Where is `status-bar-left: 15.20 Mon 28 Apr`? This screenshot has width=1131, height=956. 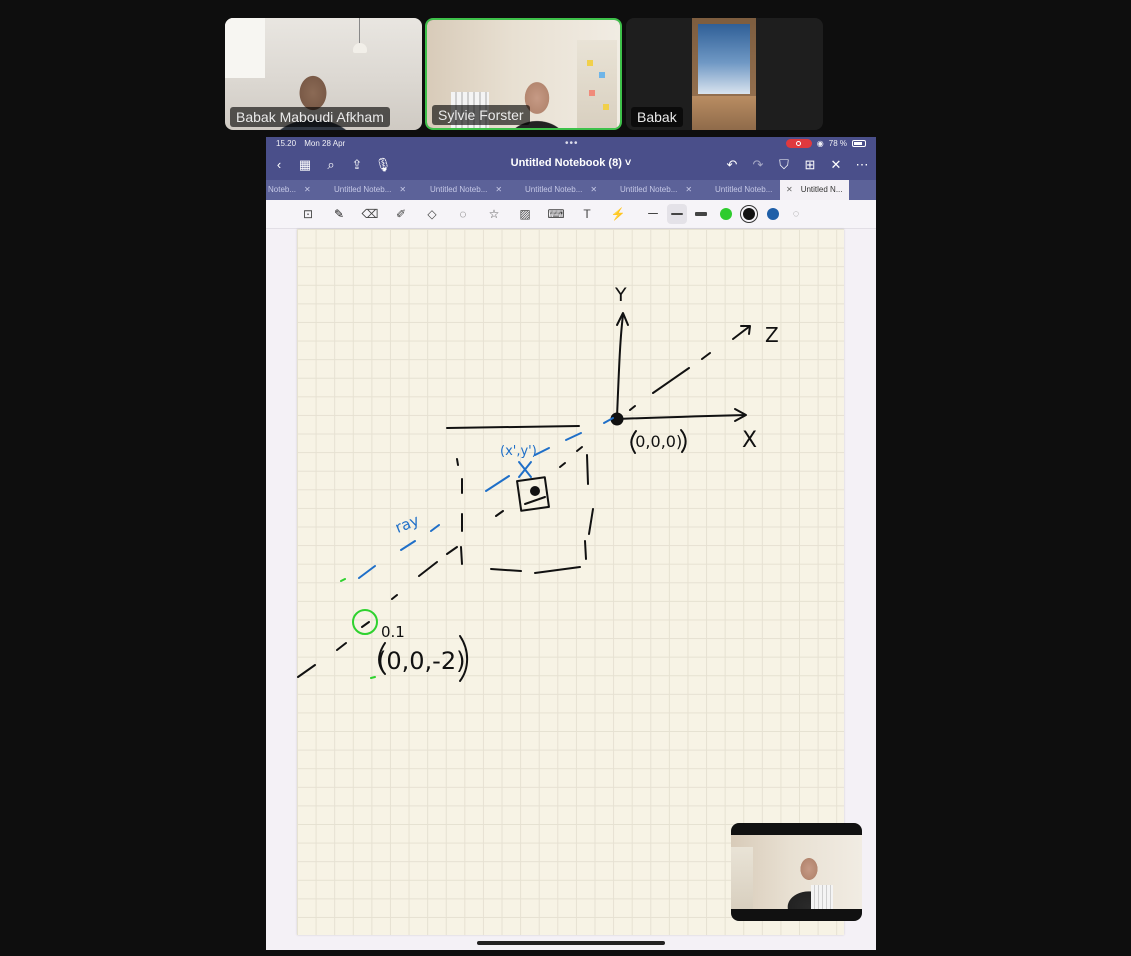 status-bar-left: 15.20 Mon 28 Apr is located at coordinates (313, 143).